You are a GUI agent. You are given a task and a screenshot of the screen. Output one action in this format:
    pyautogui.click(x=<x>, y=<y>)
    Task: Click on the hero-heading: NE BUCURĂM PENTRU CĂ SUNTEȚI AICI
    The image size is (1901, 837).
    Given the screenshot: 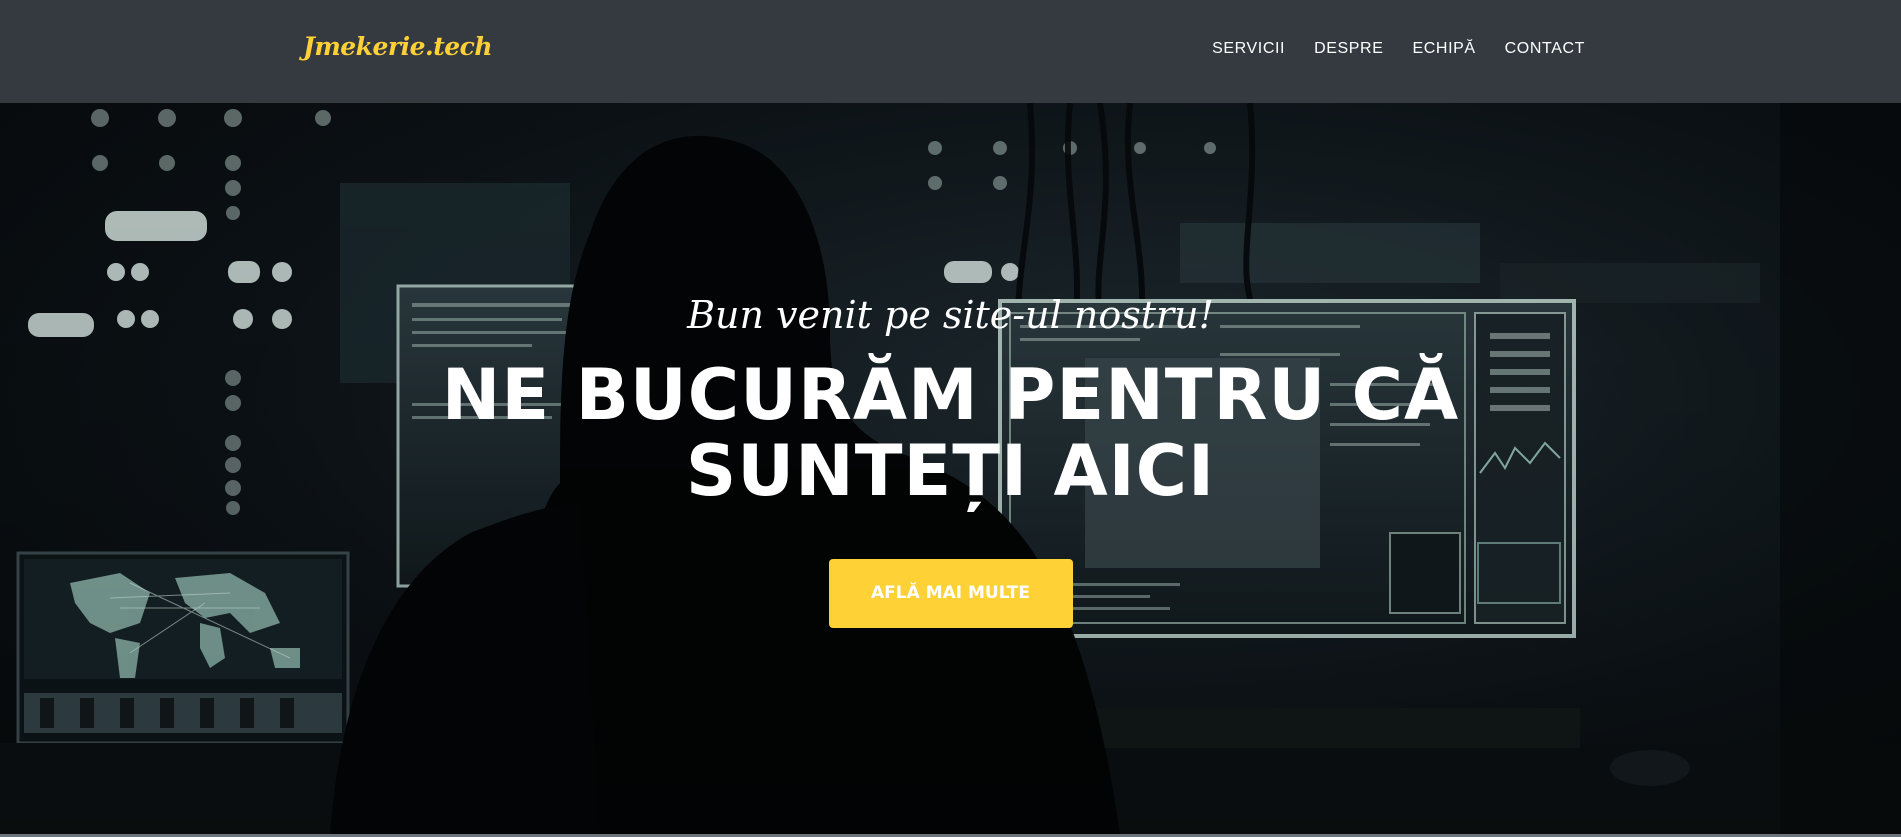 What is the action you would take?
    pyautogui.click(x=950, y=433)
    